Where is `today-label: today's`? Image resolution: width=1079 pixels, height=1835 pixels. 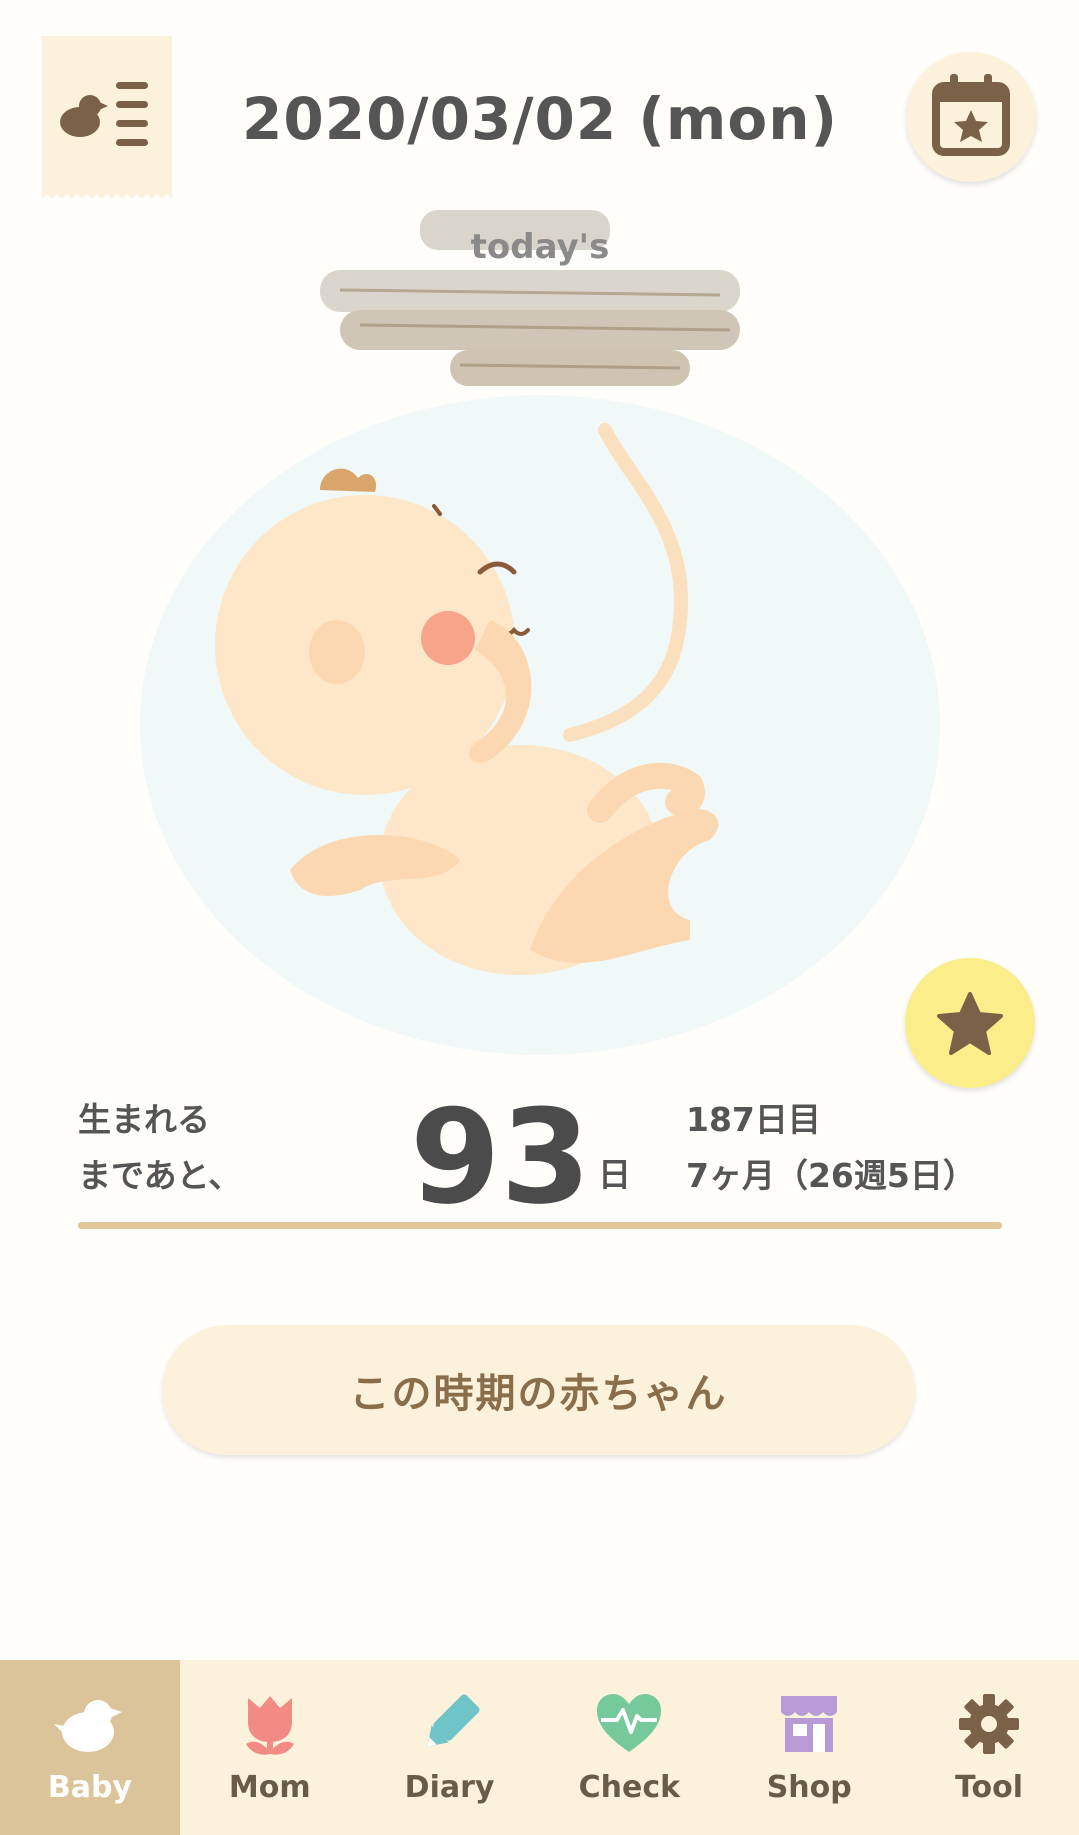
today-label: today's is located at coordinates (540, 247).